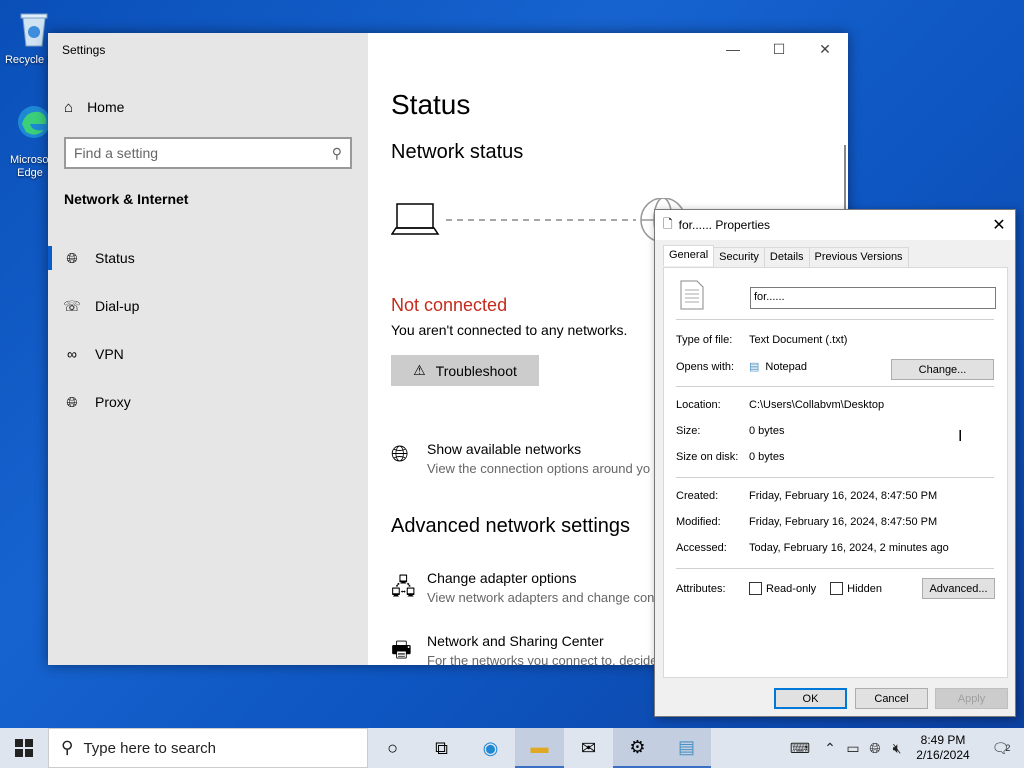 The height and width of the screenshot is (768, 1024). What do you see at coordinates (786, 257) in the screenshot?
I see `tab-details: Details` at bounding box center [786, 257].